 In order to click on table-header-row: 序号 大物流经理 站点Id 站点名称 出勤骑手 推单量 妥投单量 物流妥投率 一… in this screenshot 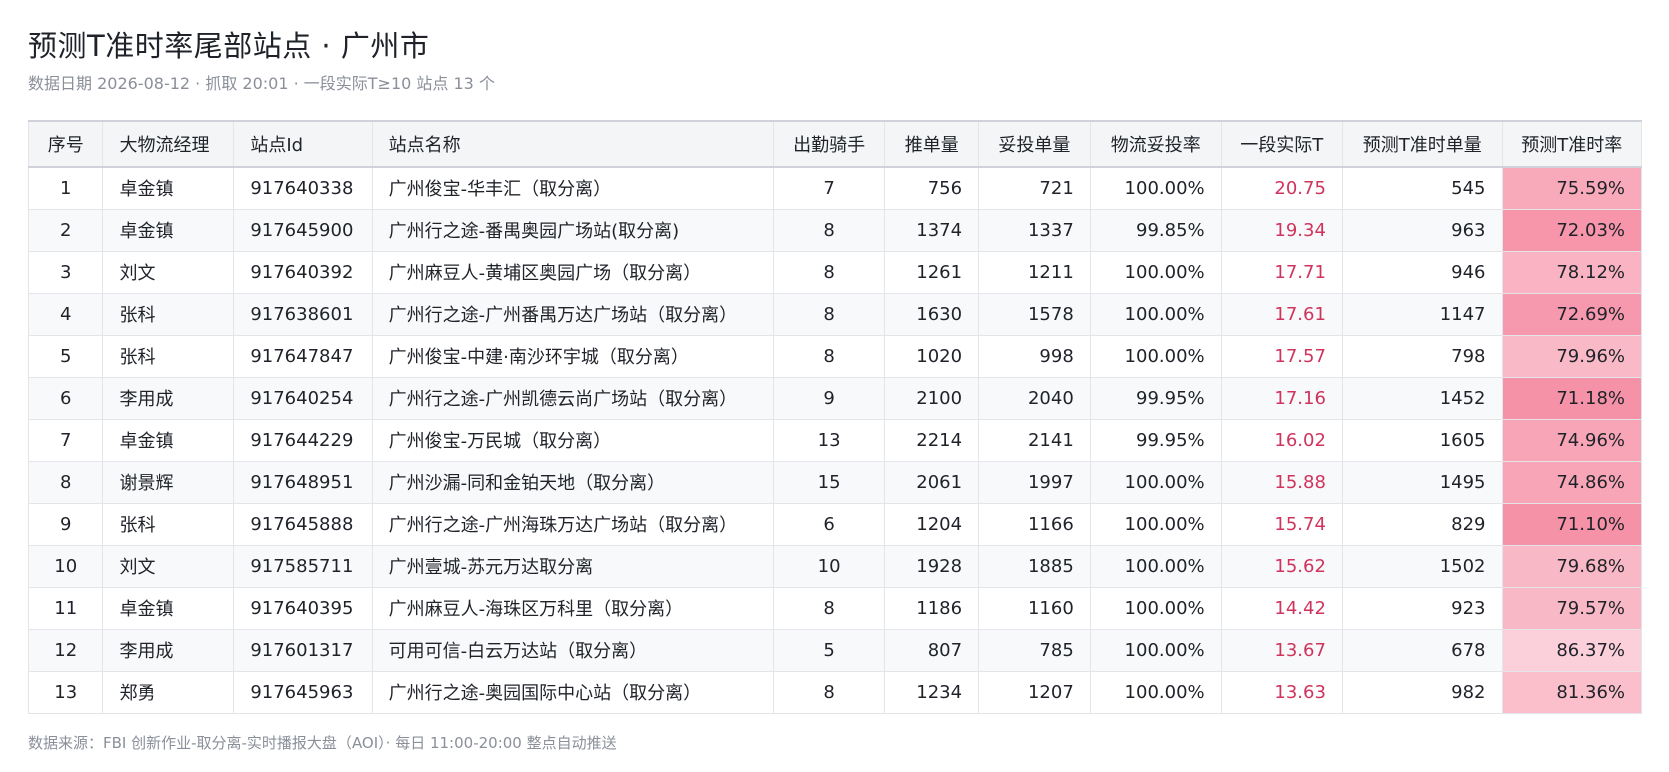, I will do `click(835, 144)`.